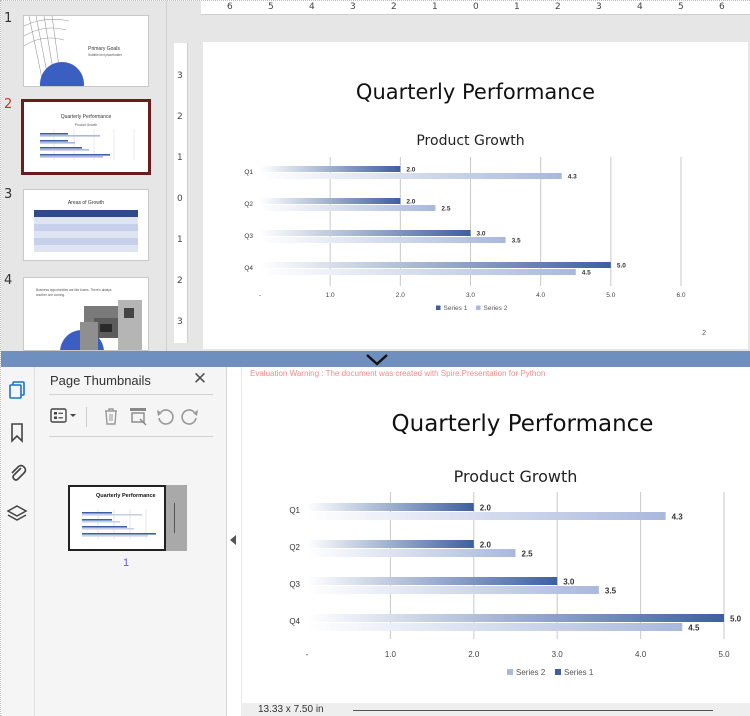 The image size is (750, 716). What do you see at coordinates (138, 416) in the screenshot?
I see `extract-pages-icon` at bounding box center [138, 416].